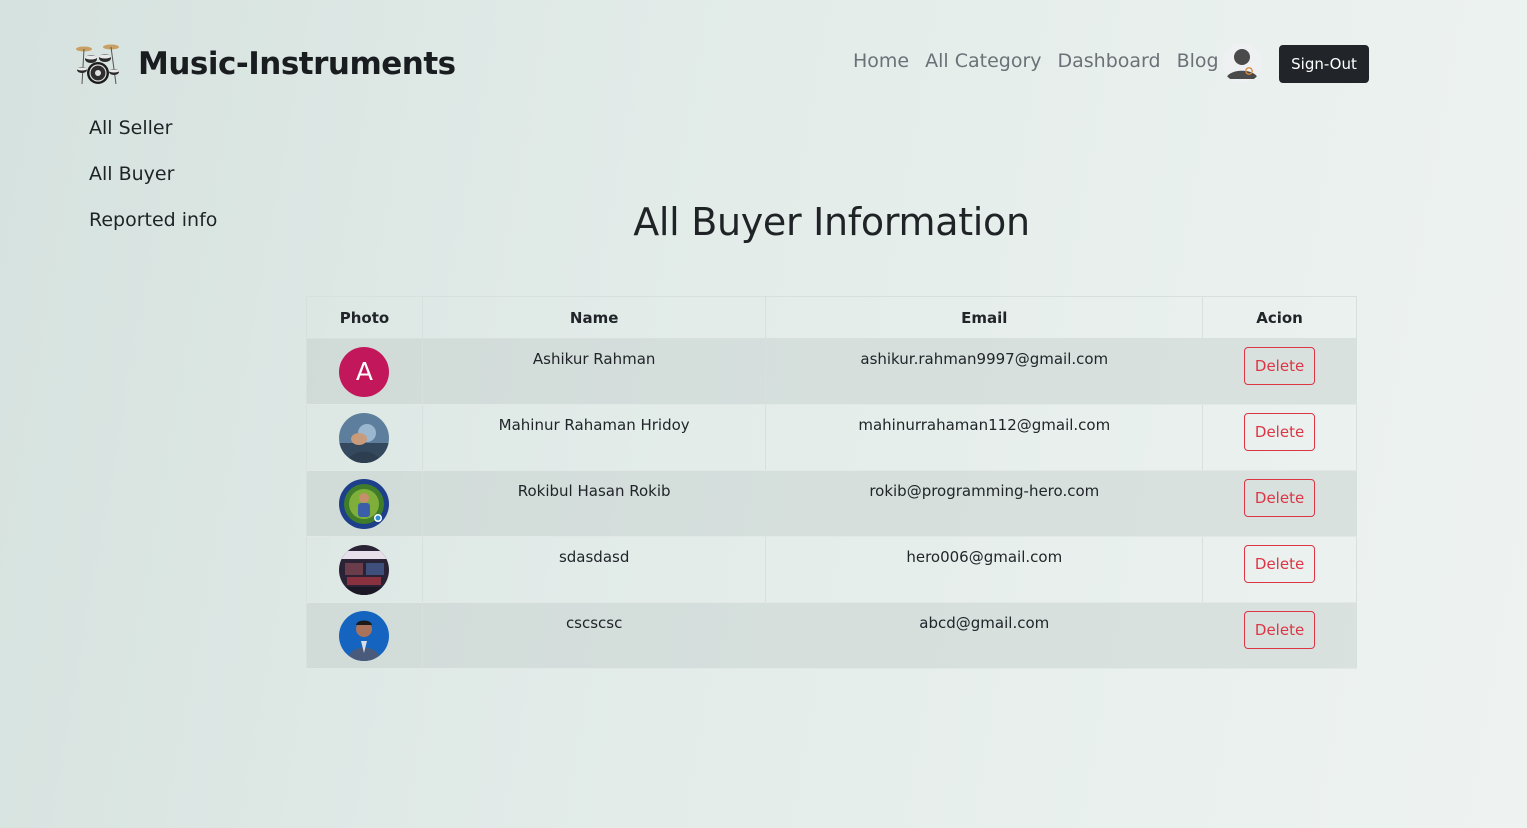  What do you see at coordinates (984, 437) in the screenshot?
I see `email-cell: mahinurrahaman112@gmail.com` at bounding box center [984, 437].